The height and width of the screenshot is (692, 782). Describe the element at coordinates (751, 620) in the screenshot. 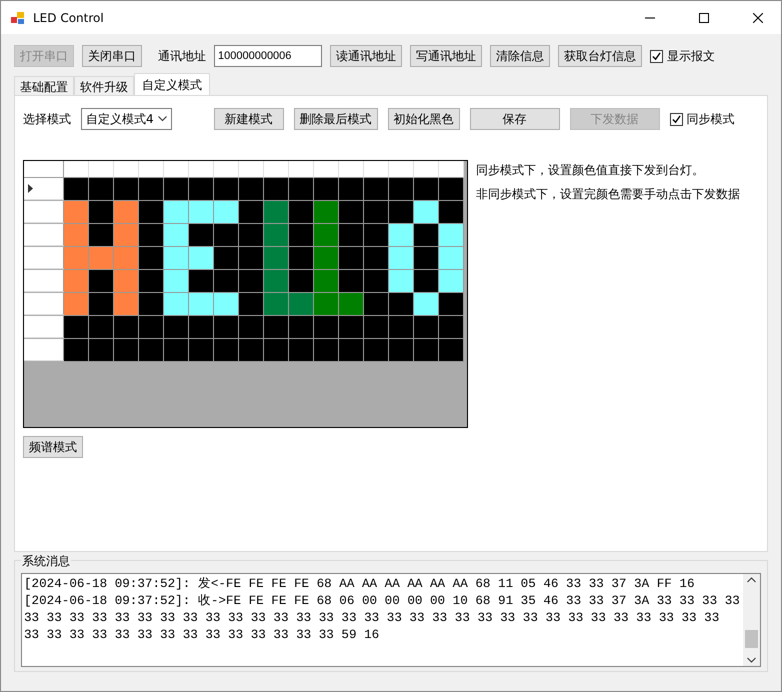

I see `scrollbar` at that location.